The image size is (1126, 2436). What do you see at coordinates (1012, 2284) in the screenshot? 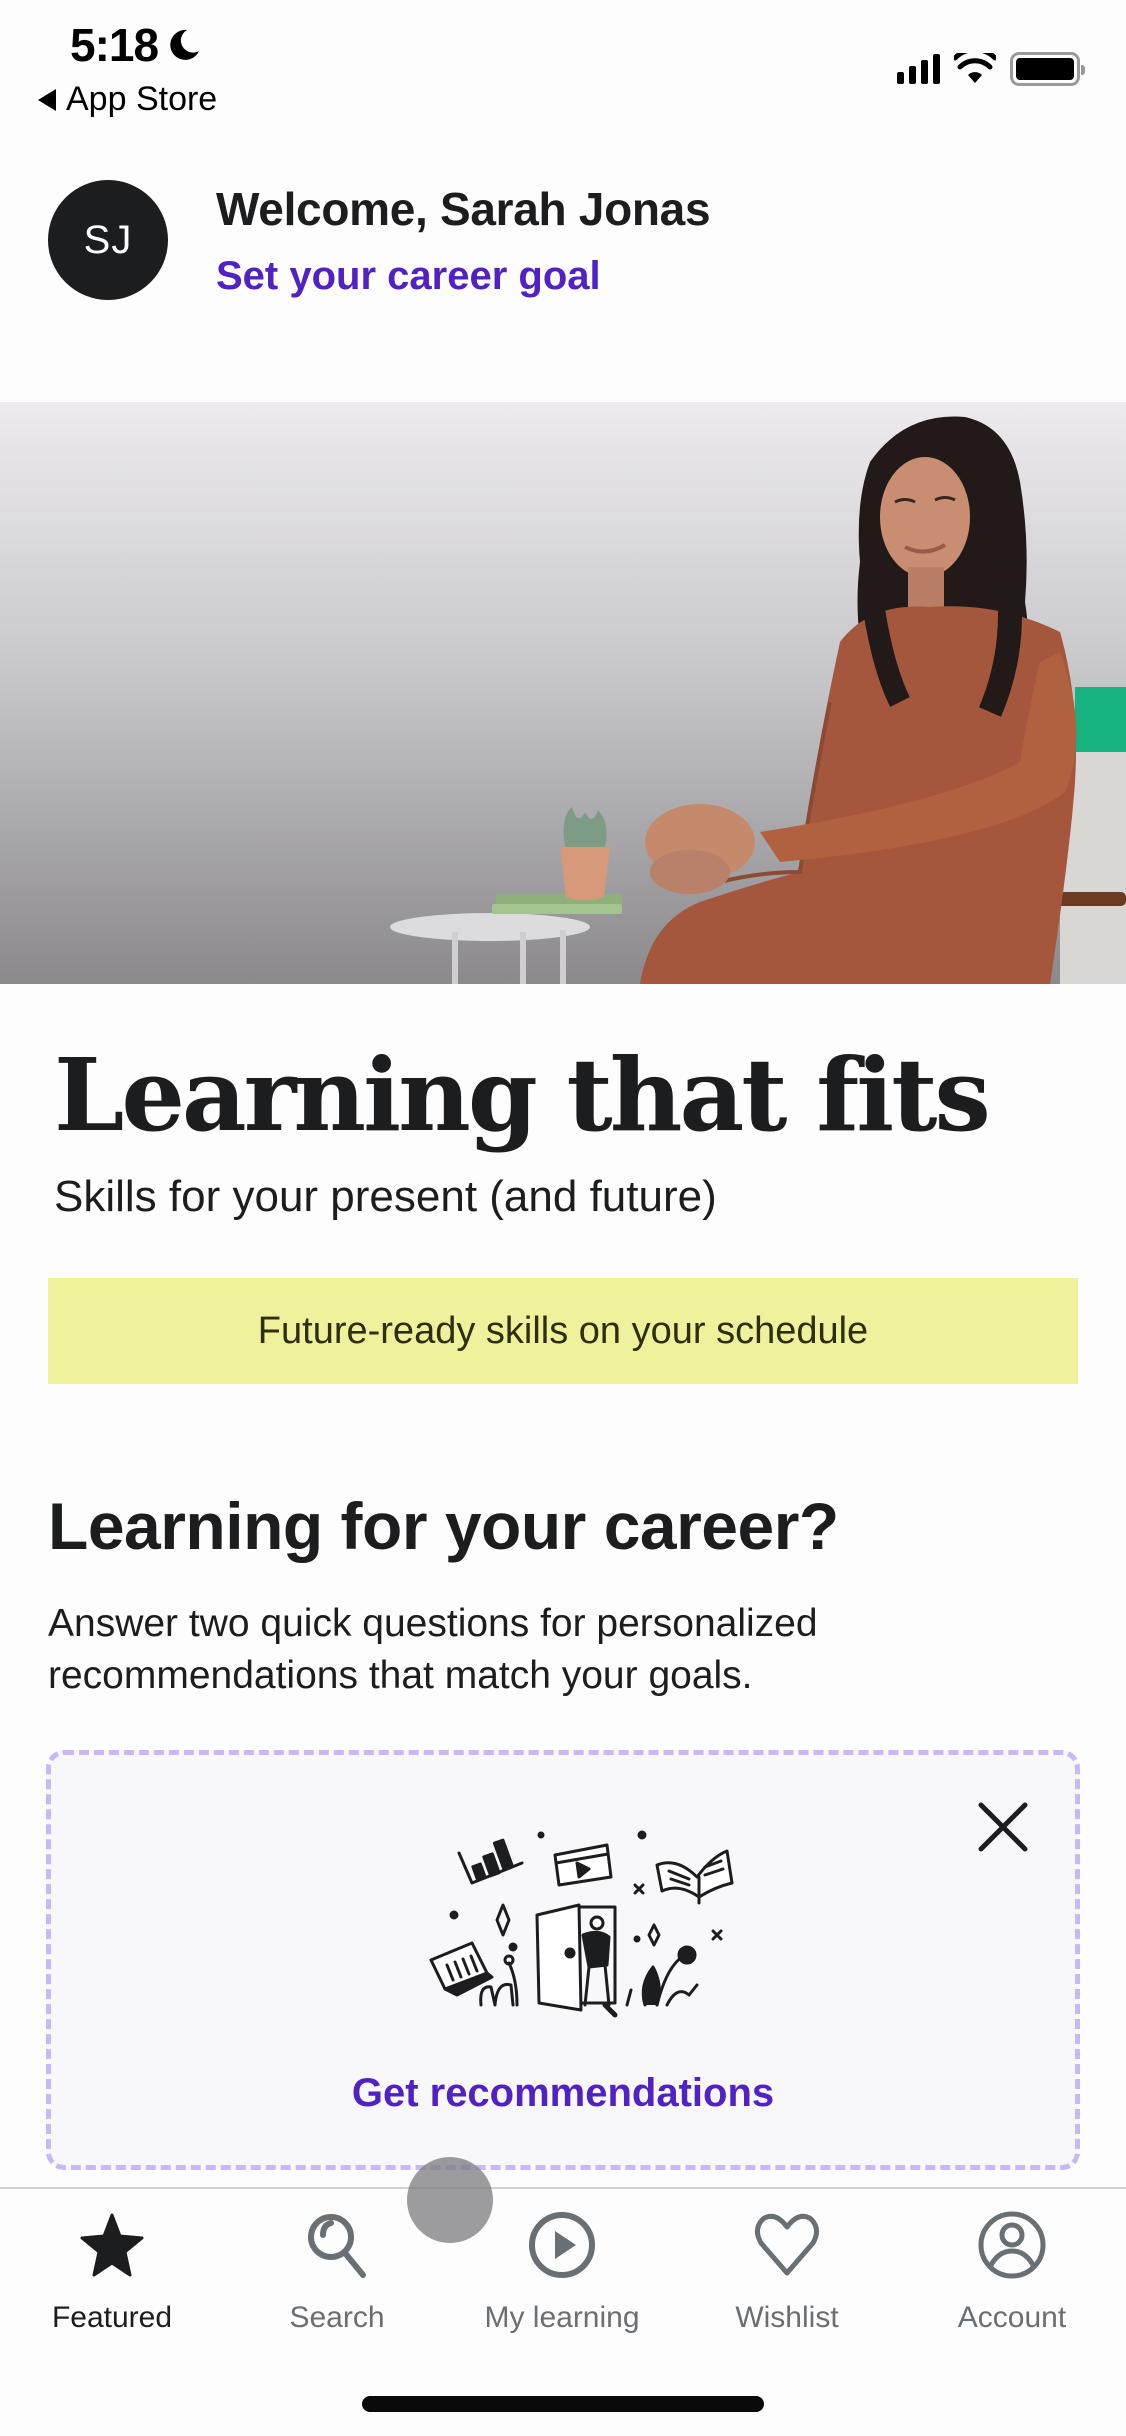
I see `tab-account: Account` at bounding box center [1012, 2284].